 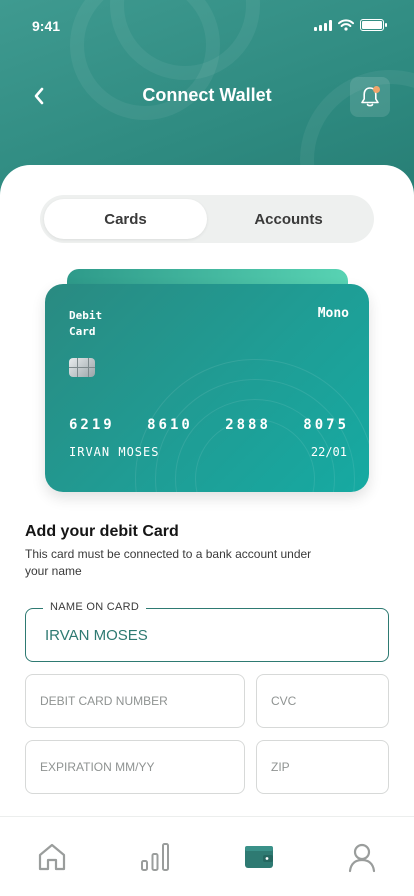 I want to click on status-bar: 9:41, so click(x=207, y=25).